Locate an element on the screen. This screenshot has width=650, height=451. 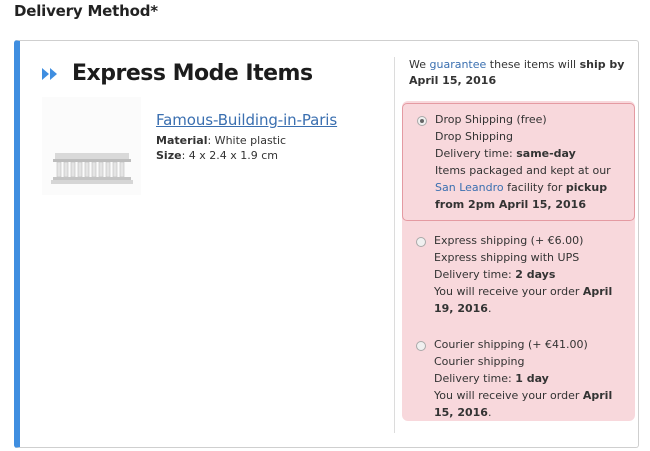
option-receive-date: 19, 2016. is located at coordinates (531, 308).